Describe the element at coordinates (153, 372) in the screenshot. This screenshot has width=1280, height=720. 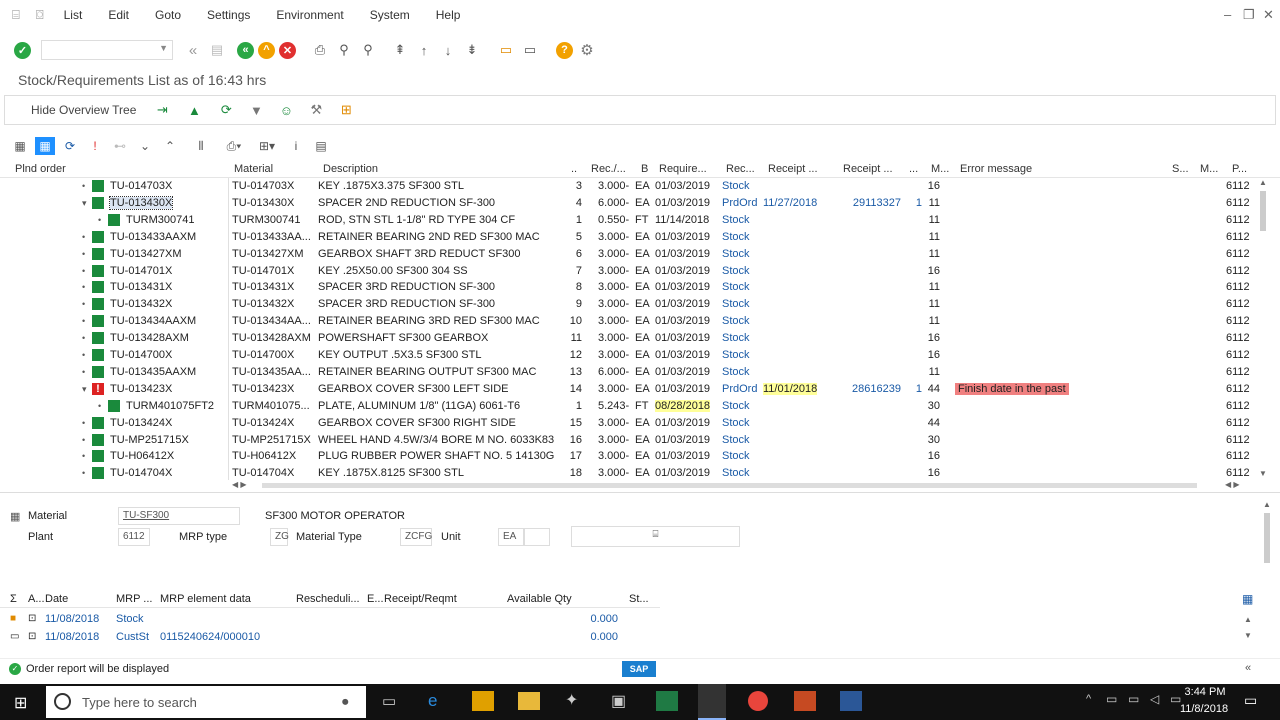
I see `planned-order-cell: TU-013435AAXM` at that location.